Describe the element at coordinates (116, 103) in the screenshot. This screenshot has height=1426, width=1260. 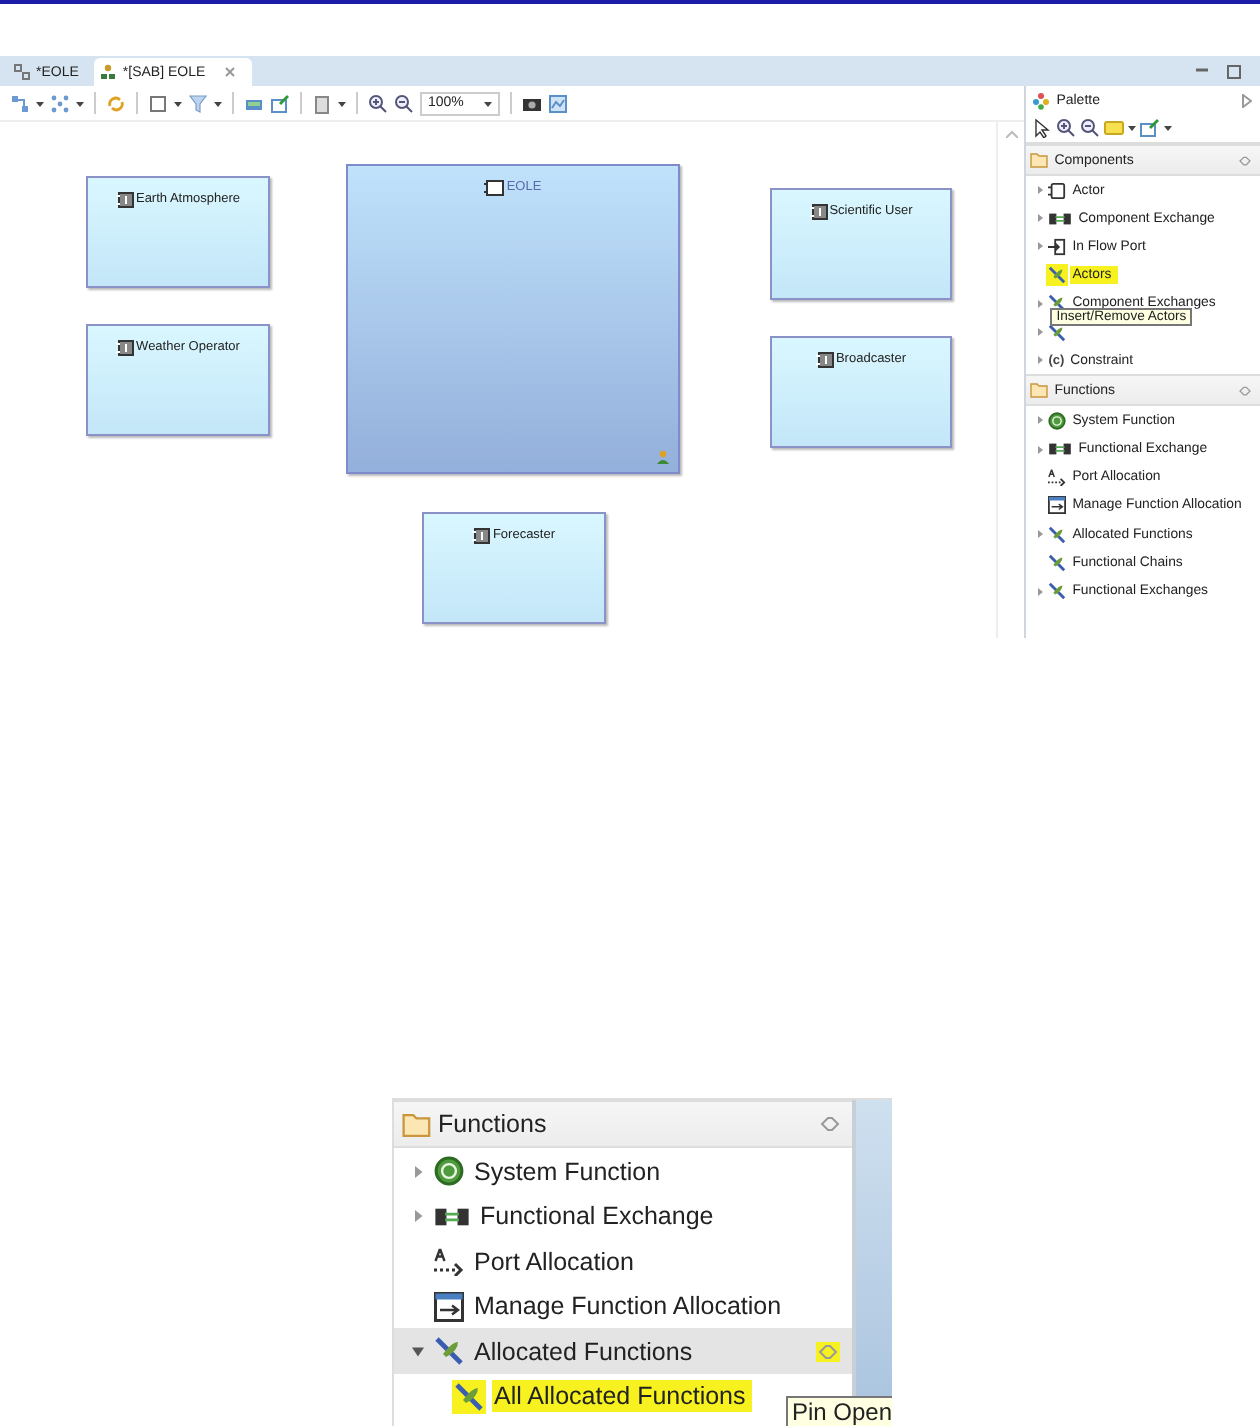
I see `refresh-icon` at that location.